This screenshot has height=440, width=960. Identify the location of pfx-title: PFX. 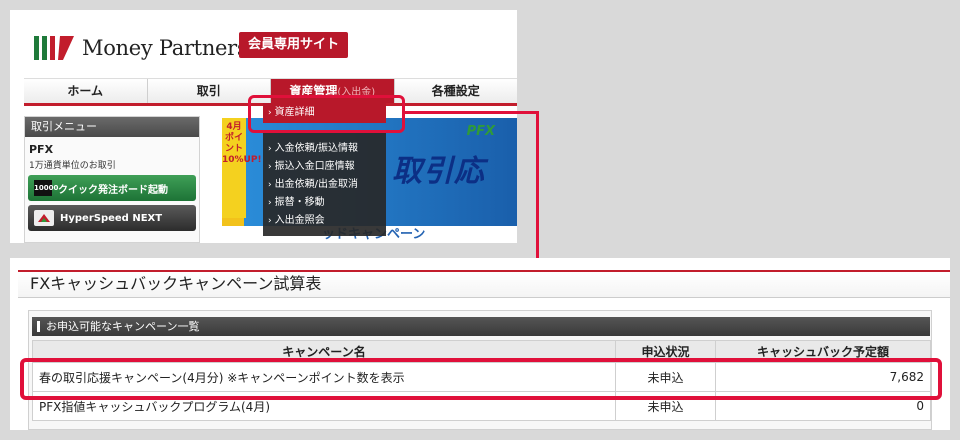
(41, 149).